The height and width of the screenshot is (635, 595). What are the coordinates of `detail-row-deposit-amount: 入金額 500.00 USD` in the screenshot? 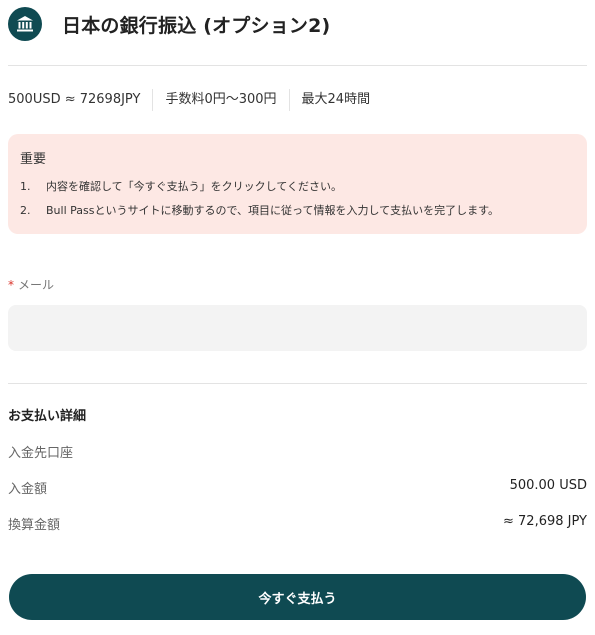 It's located at (297, 487).